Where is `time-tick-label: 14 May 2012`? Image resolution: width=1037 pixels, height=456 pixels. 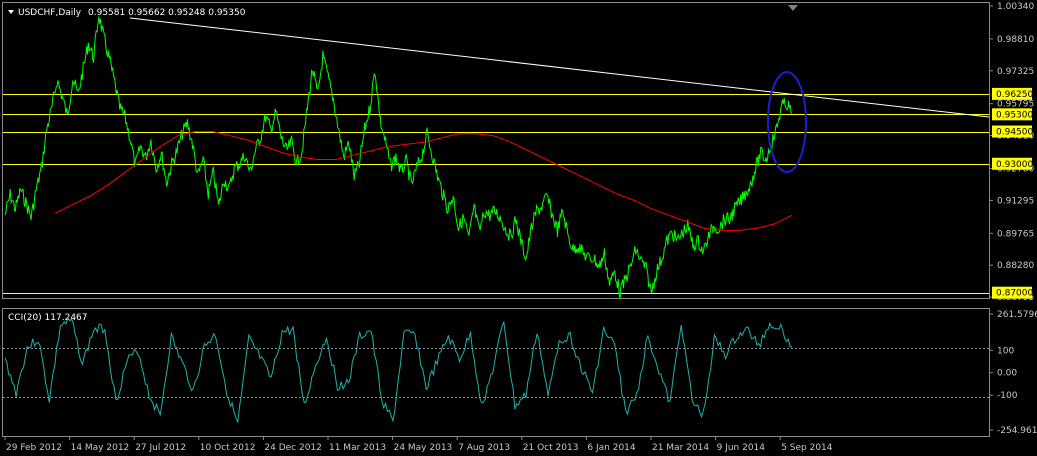
time-tick-label: 14 May 2012 is located at coordinates (100, 448).